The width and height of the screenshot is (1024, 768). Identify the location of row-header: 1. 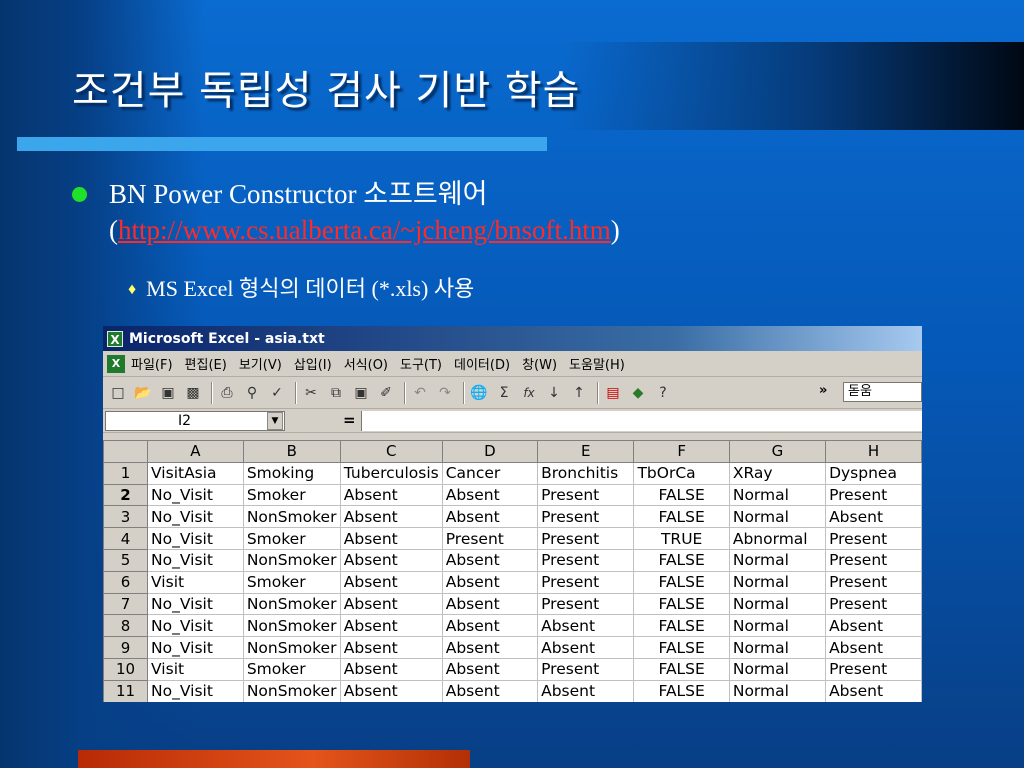
(126, 473).